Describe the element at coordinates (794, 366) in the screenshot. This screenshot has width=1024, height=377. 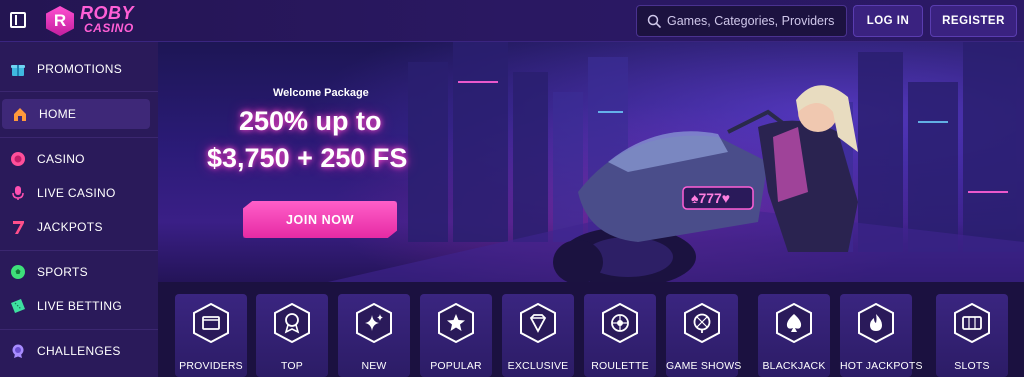
I see `category-label: BLACKJACK` at that location.